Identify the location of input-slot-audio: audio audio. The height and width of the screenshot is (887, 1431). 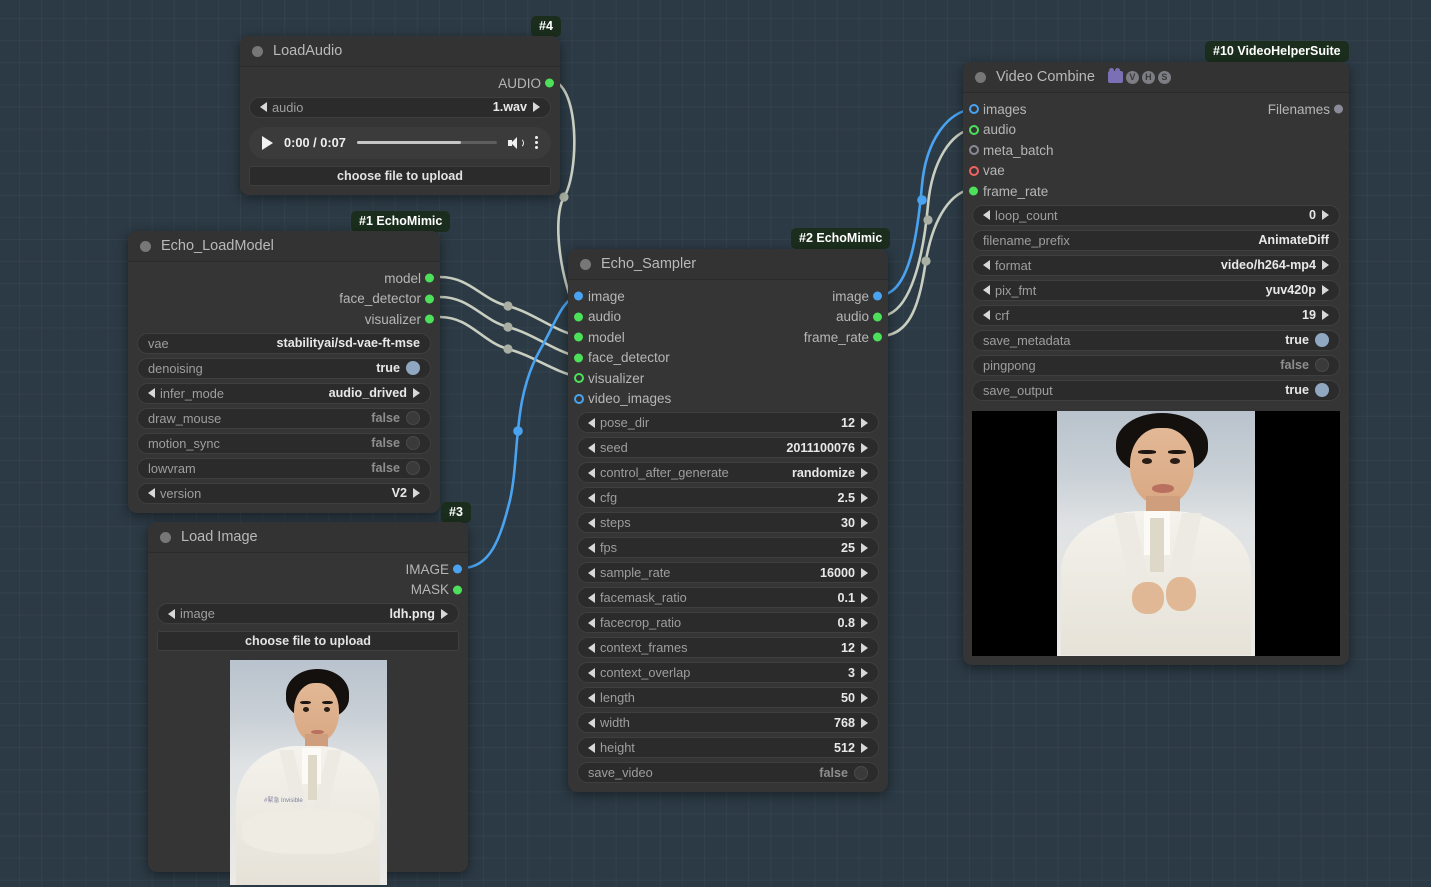
(728, 317).